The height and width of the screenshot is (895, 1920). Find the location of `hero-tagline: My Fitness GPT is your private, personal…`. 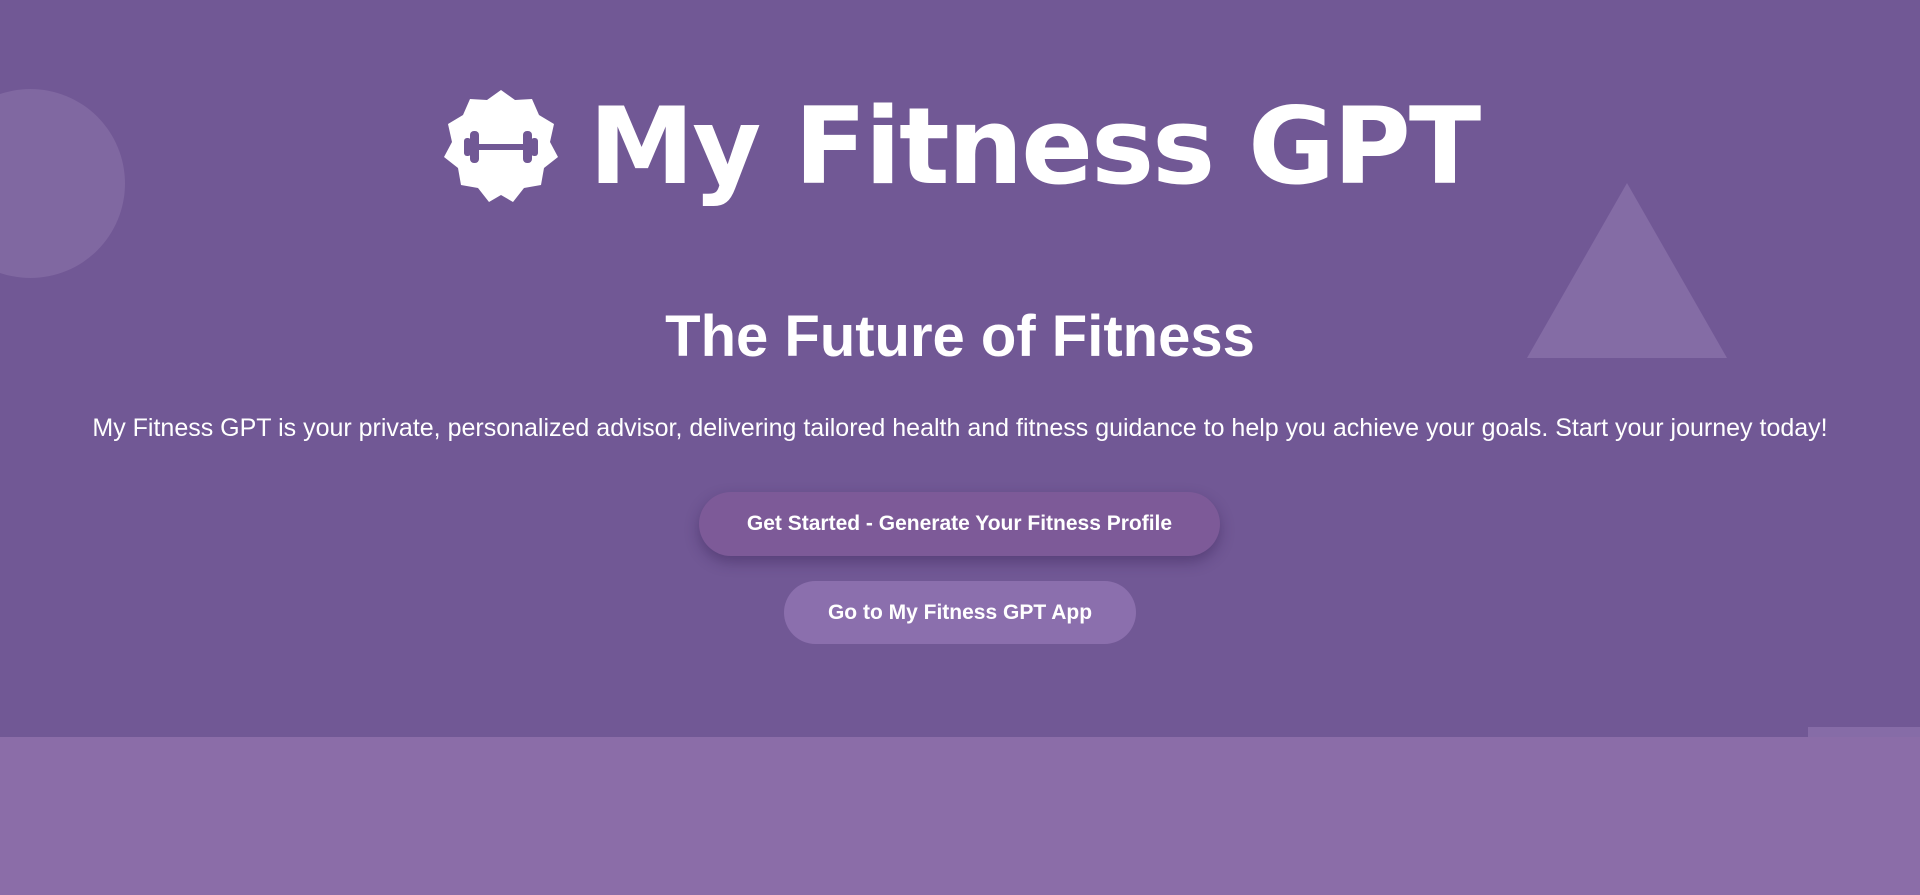

hero-tagline: My Fitness GPT is your private, personal… is located at coordinates (960, 428).